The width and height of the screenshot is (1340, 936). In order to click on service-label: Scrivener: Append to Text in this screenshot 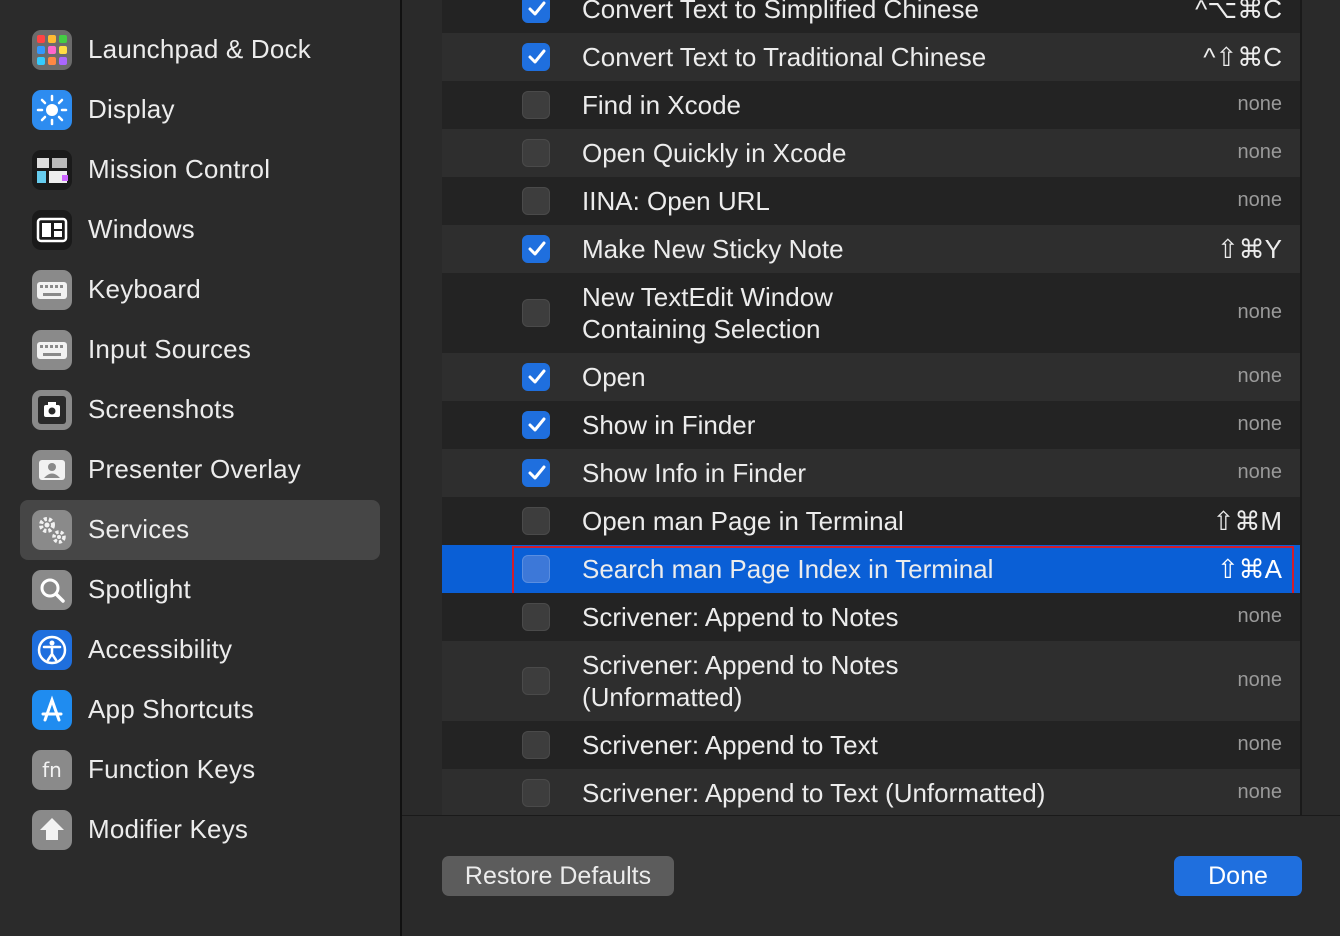, I will do `click(730, 745)`.